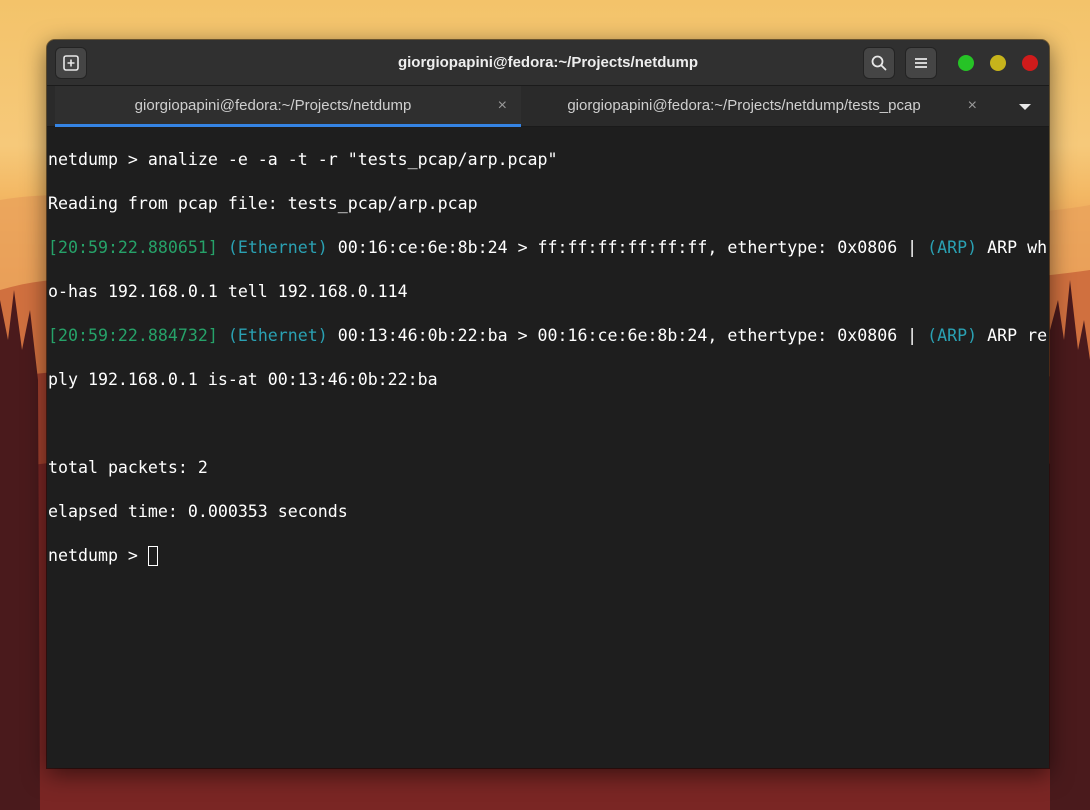  I want to click on new-tab-plus-icon, so click(71, 63).